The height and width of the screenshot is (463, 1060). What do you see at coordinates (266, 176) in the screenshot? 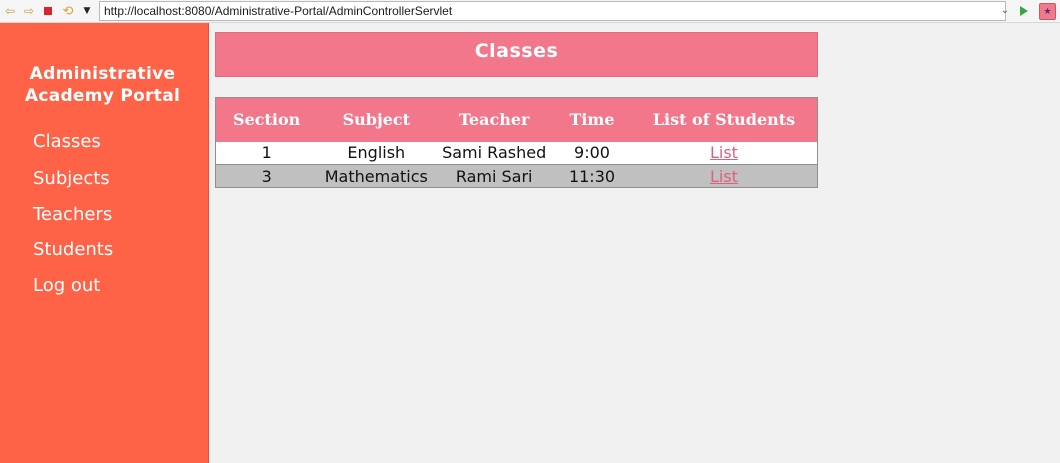
I see `cell-section: 3` at bounding box center [266, 176].